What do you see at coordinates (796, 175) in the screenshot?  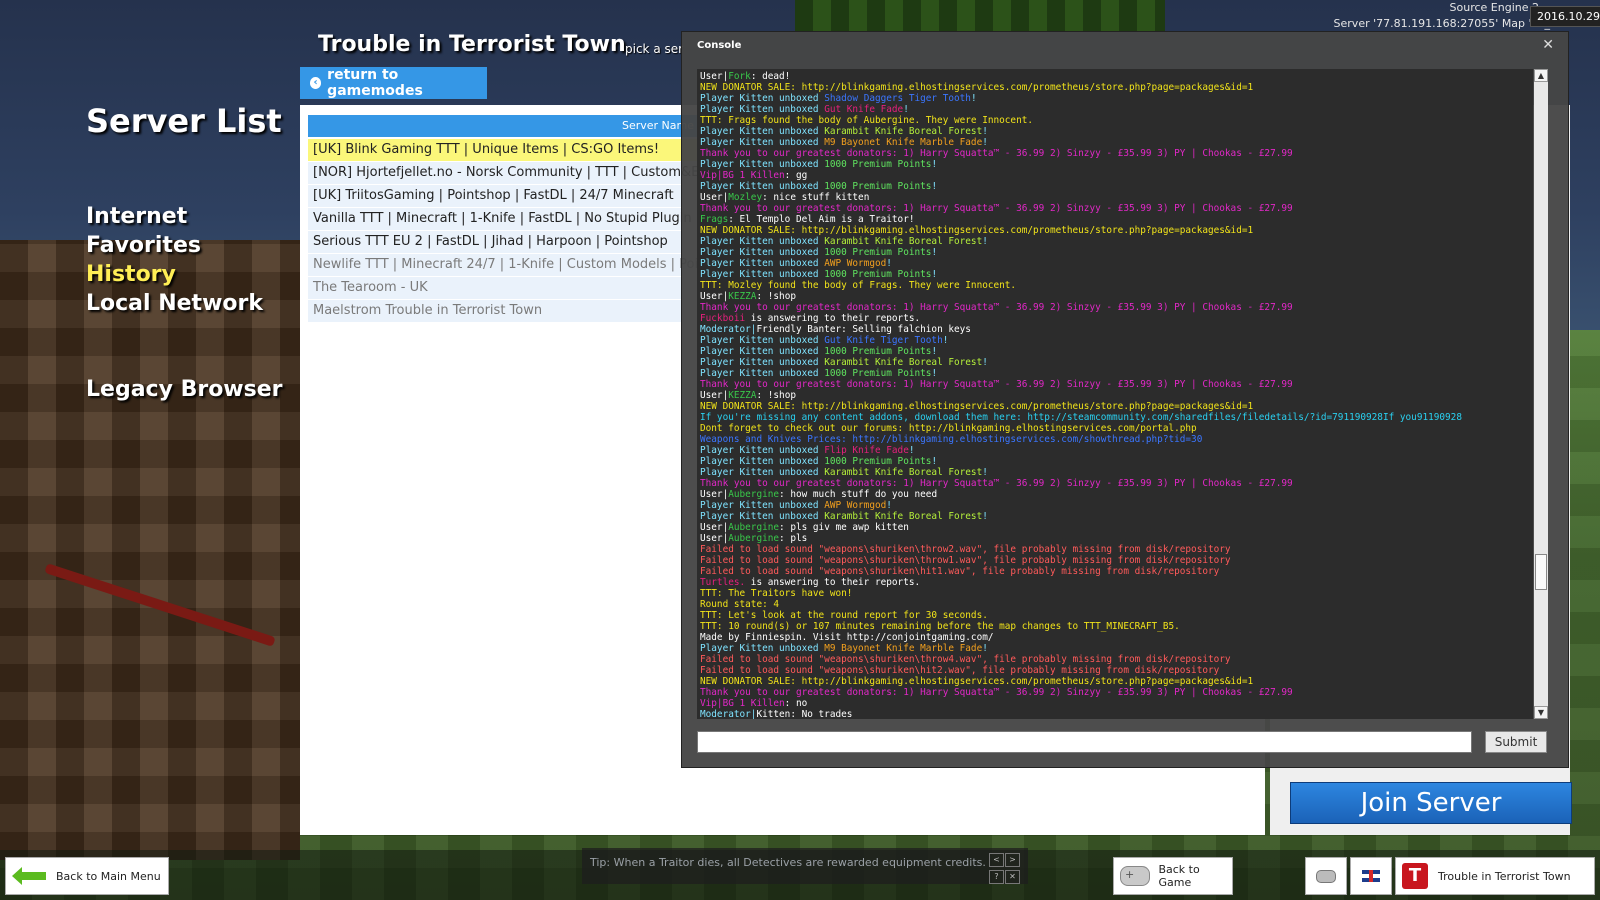 I see `console-segment: : gg` at bounding box center [796, 175].